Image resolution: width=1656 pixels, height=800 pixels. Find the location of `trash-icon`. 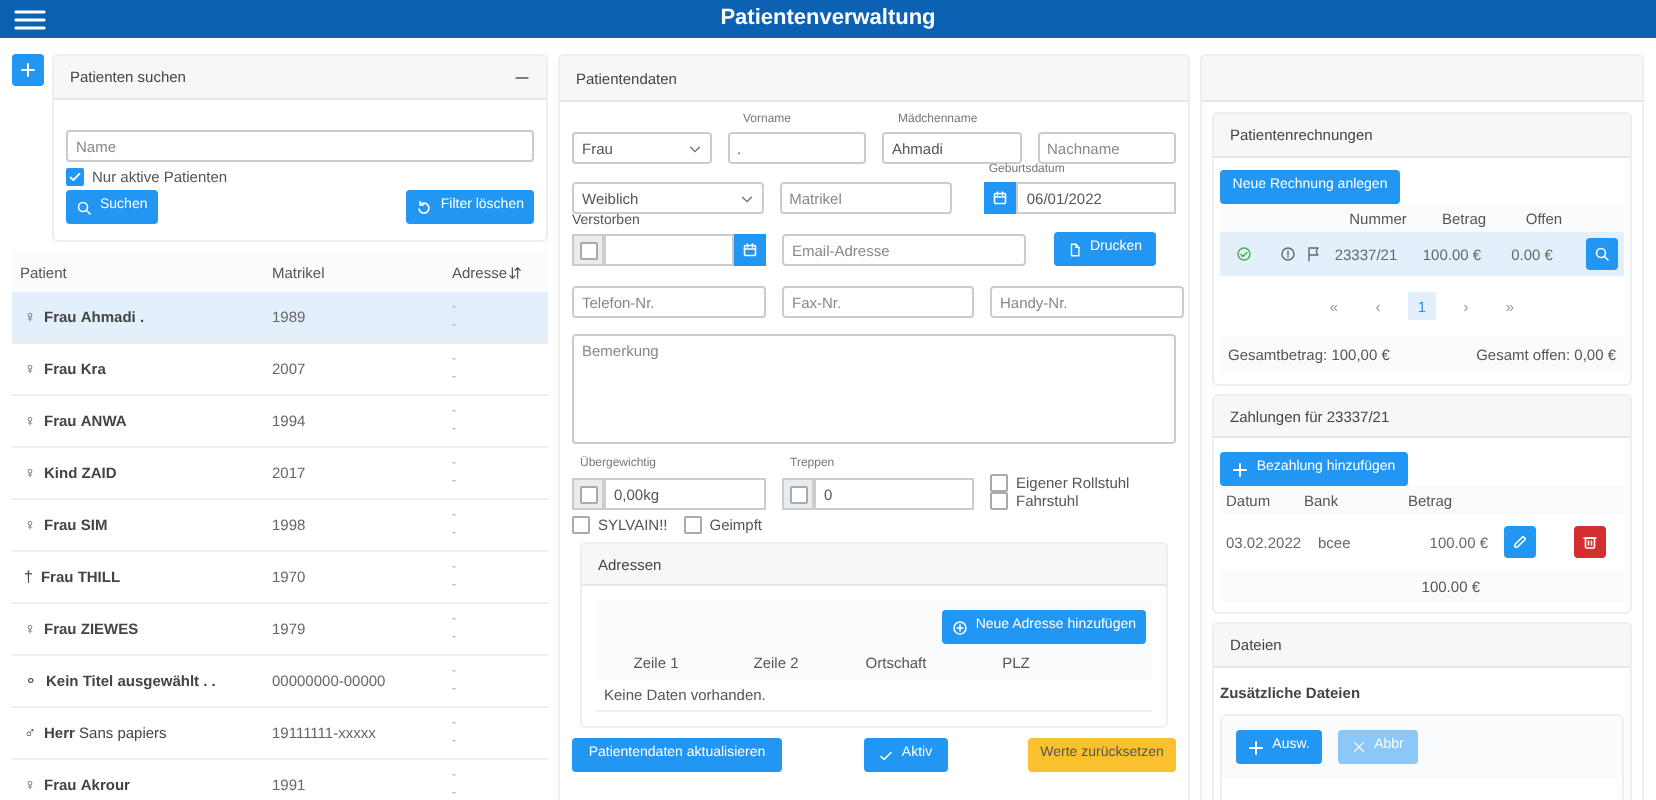

trash-icon is located at coordinates (1590, 542).